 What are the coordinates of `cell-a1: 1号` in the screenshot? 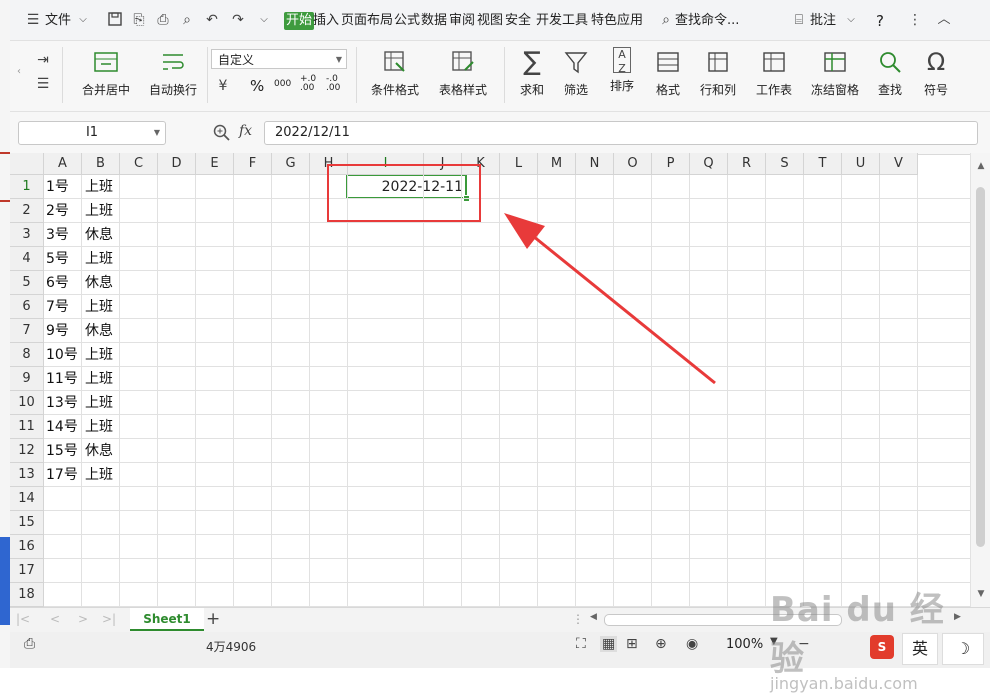 It's located at (56, 187).